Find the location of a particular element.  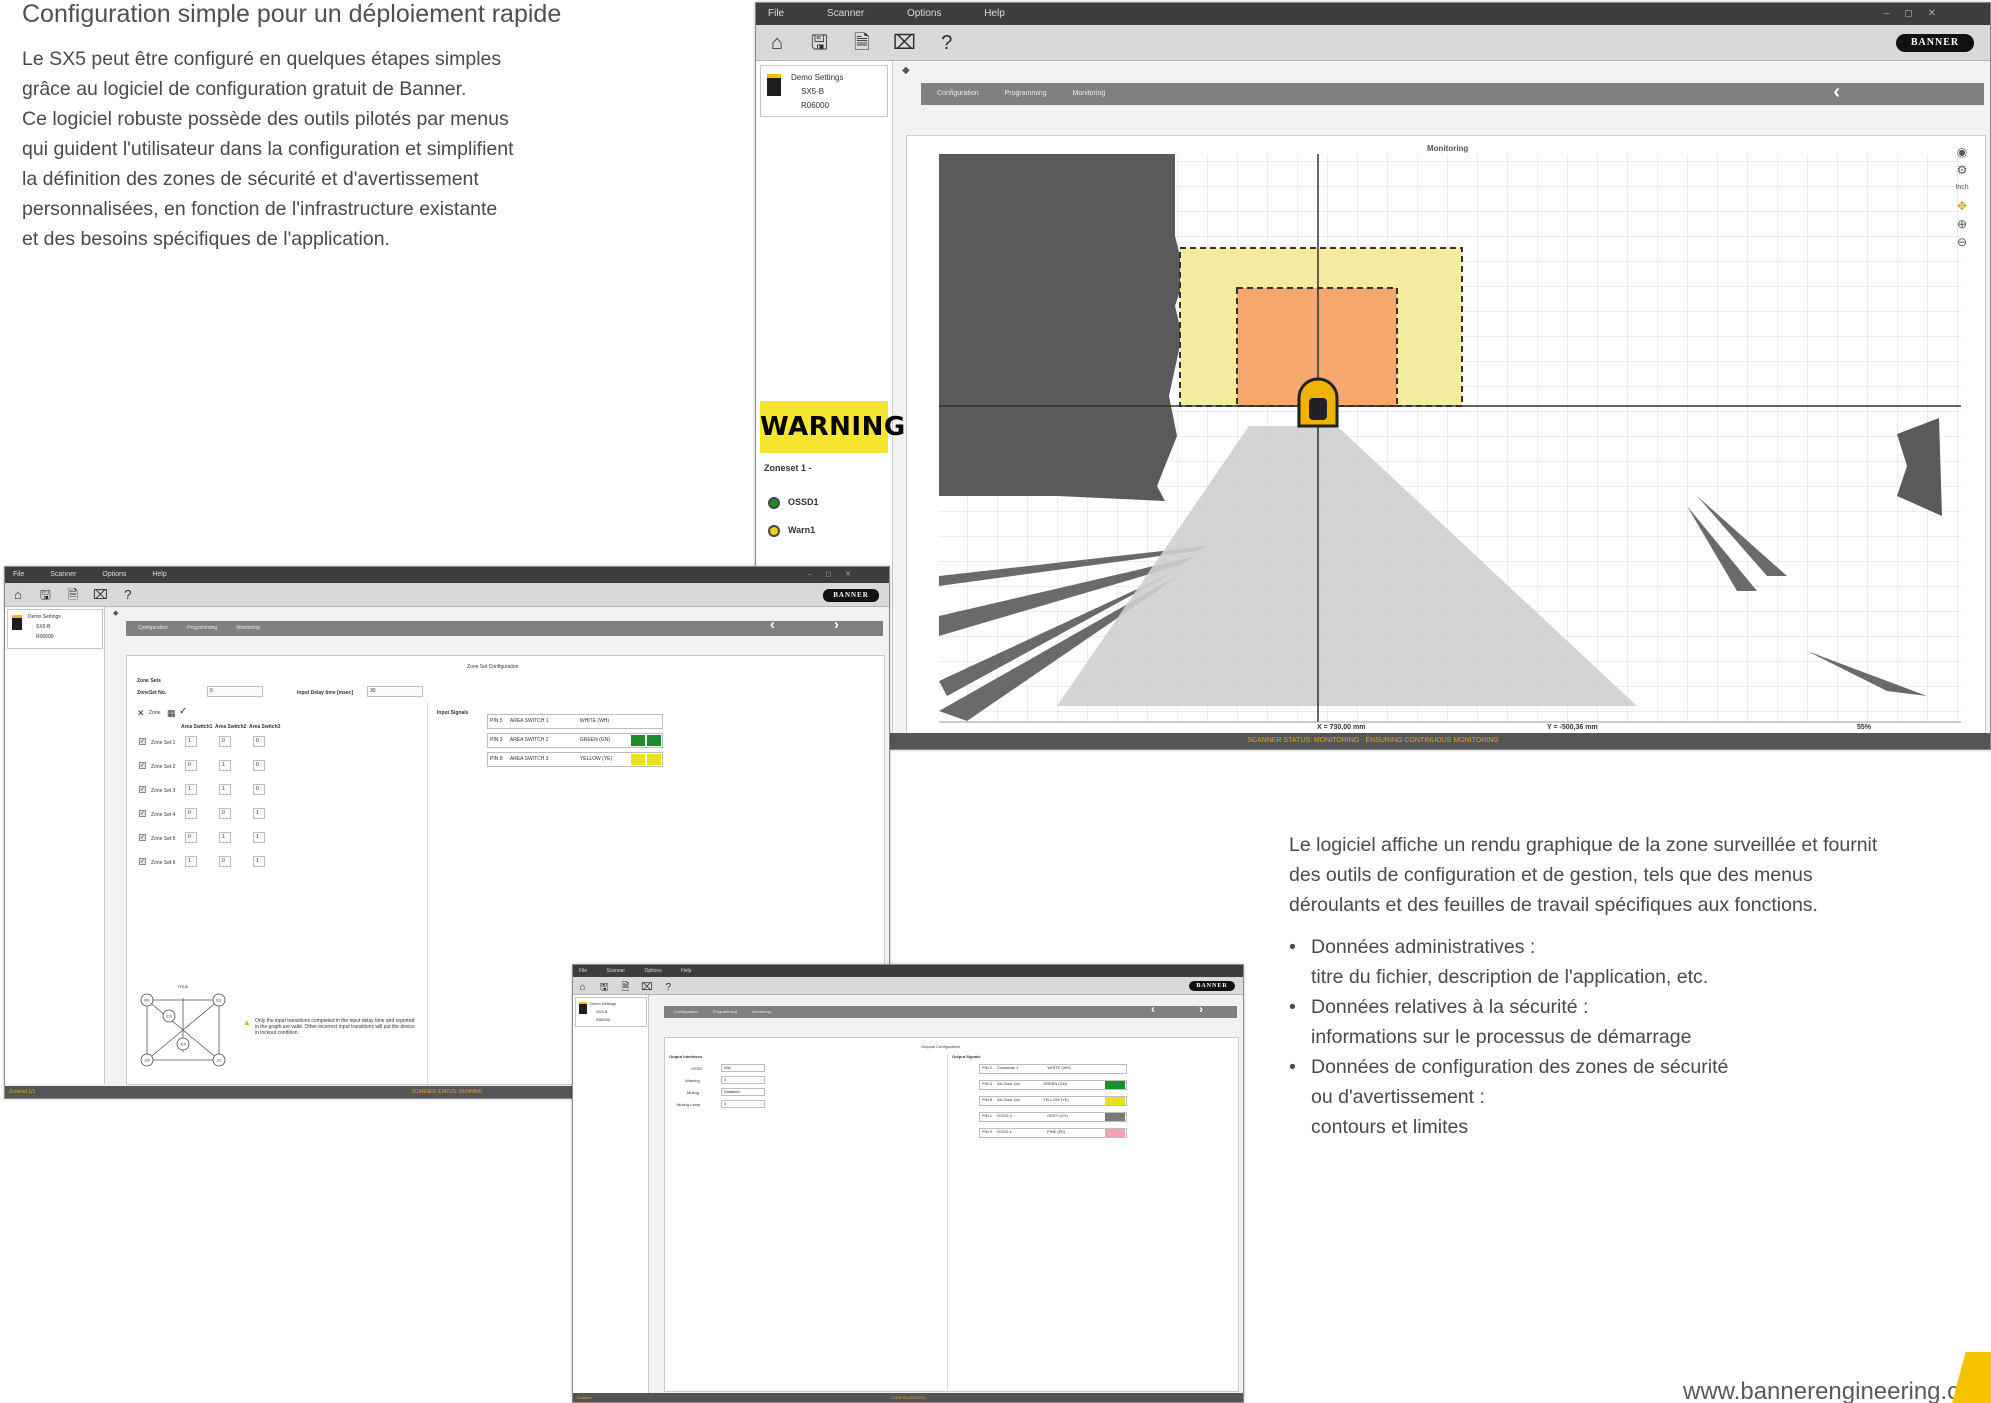

signal-2-select: AREA SWITCH 2 is located at coordinates (529, 740).